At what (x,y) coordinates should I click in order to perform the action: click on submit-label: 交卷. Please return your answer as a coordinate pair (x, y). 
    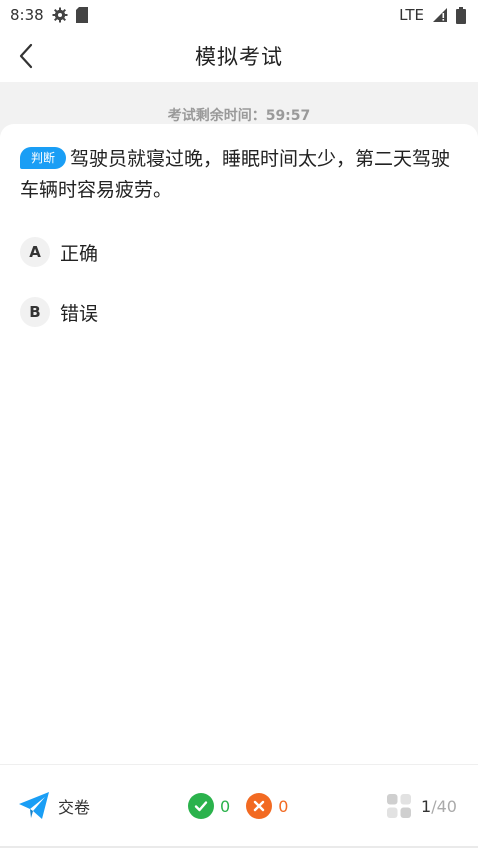
    Looking at the image, I should click on (74, 807).